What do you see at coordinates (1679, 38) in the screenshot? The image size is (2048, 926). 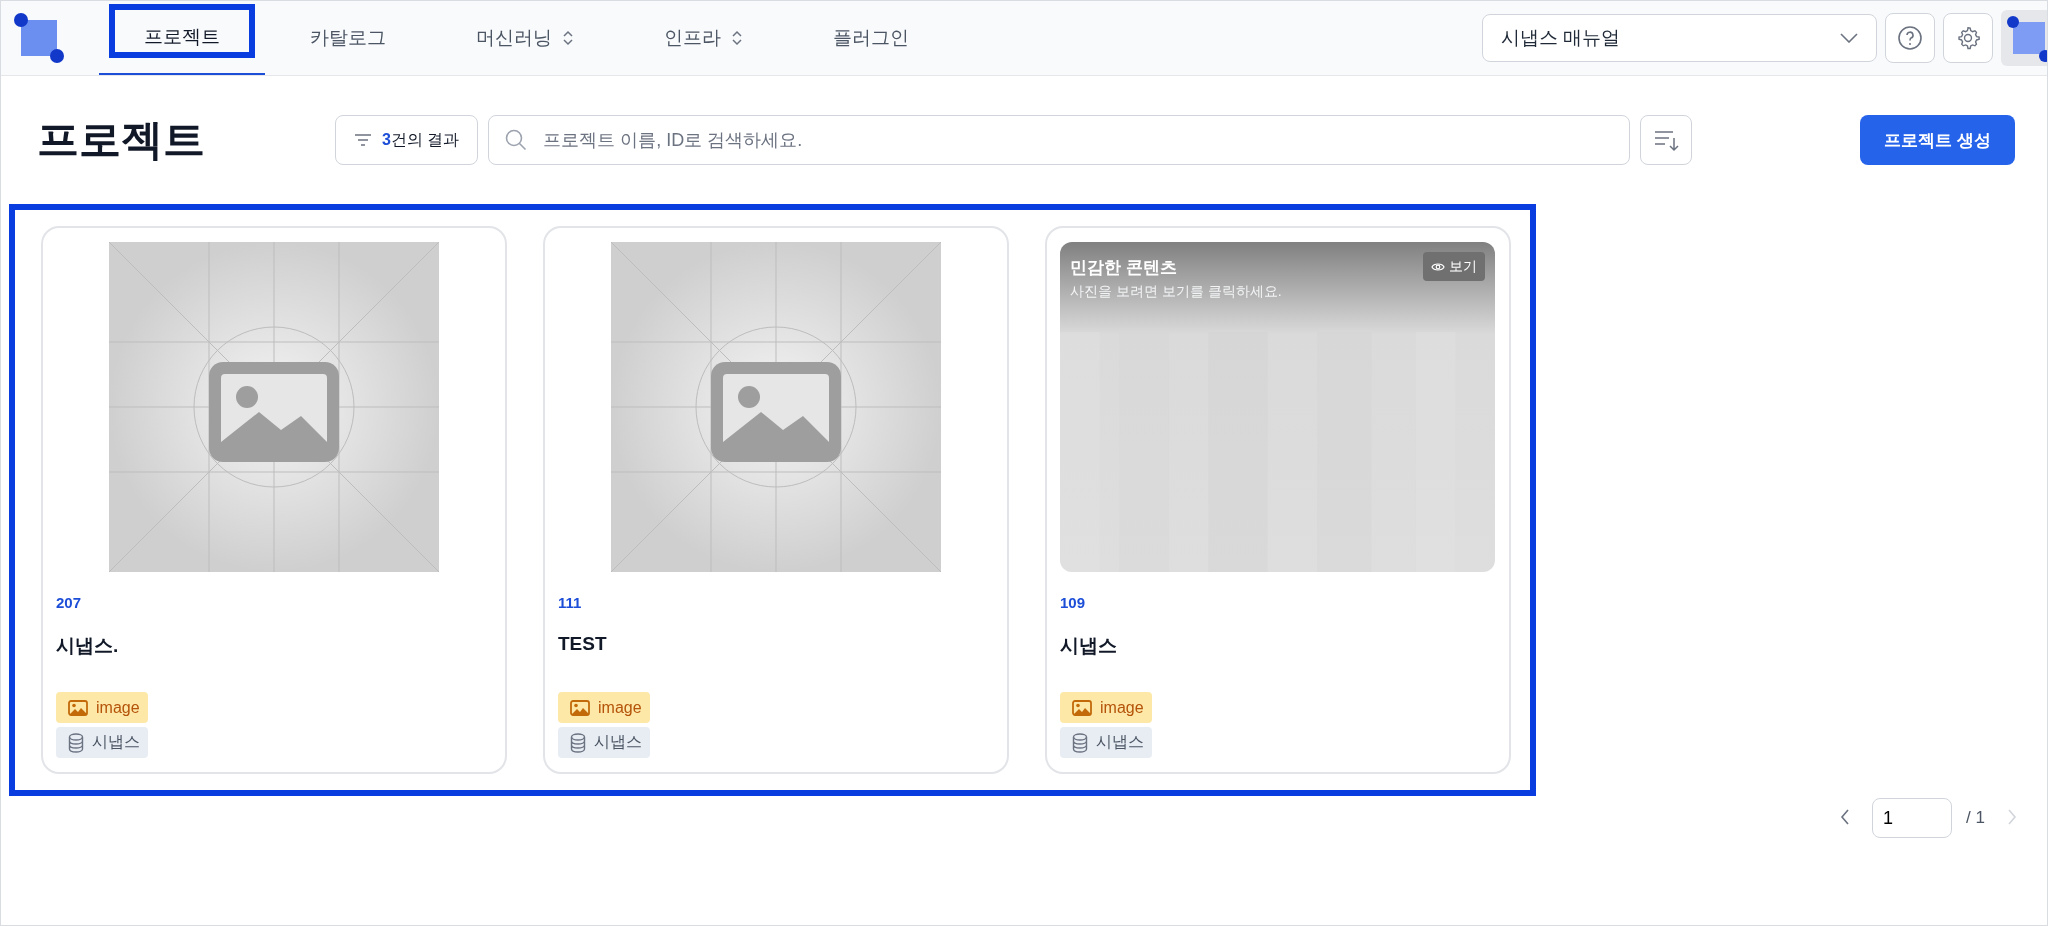 I see `manual-select: 시냅스 매뉴얼` at bounding box center [1679, 38].